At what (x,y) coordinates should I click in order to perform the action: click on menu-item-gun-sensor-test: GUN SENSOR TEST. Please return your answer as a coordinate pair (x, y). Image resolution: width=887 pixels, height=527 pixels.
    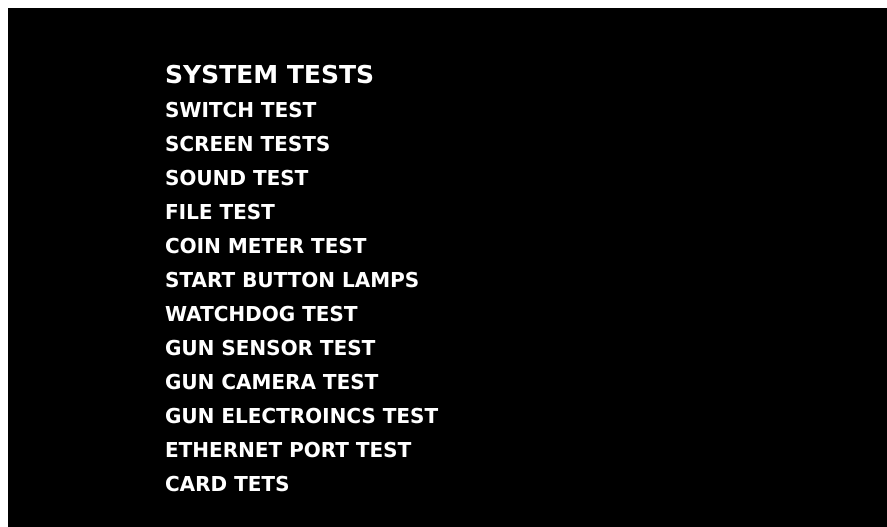
    Looking at the image, I should click on (301, 348).